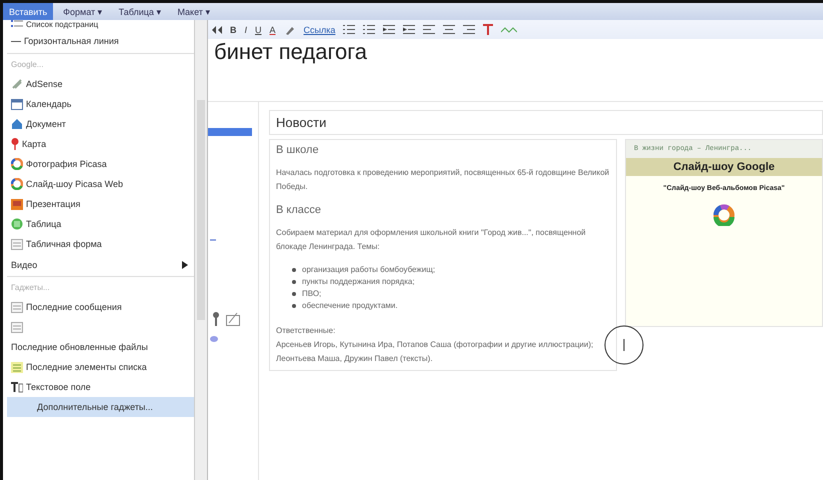 Image resolution: width=823 pixels, height=480 pixels. What do you see at coordinates (290, 52) in the screenshot?
I see `page-title: бинет педагога` at bounding box center [290, 52].